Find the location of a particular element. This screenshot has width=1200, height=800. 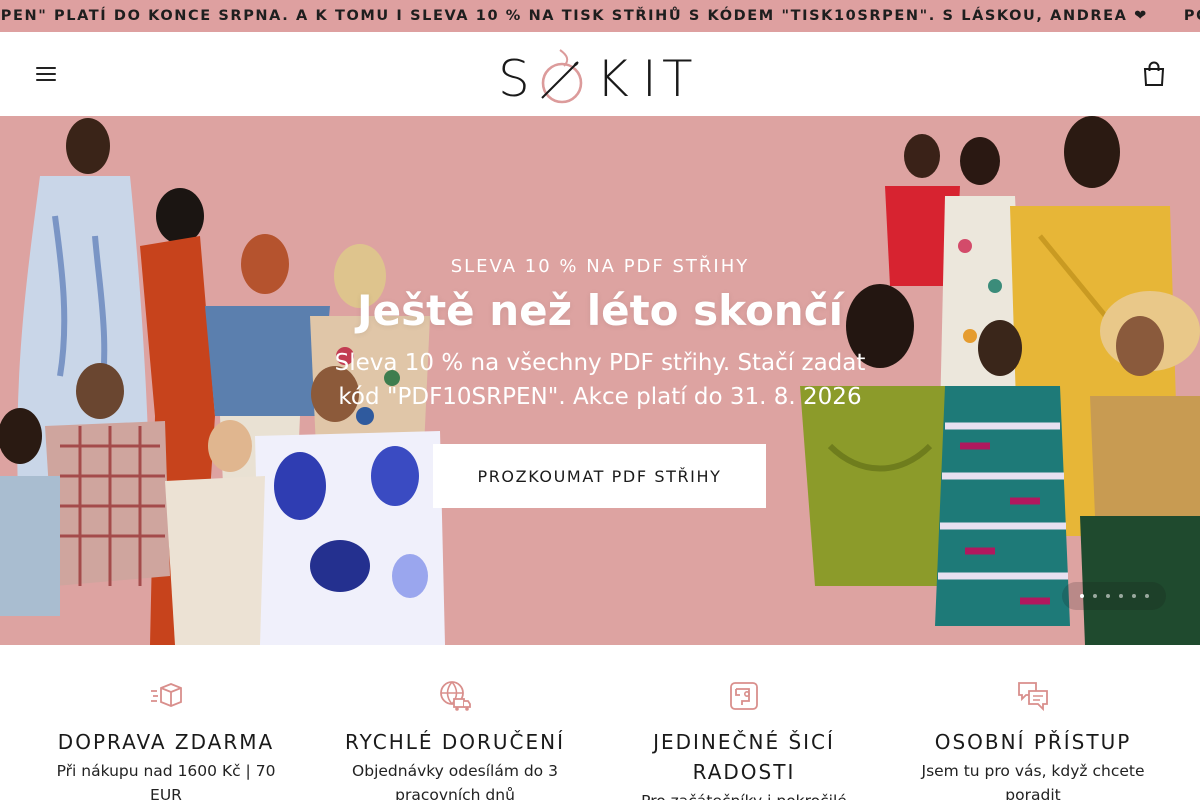

free-shipping-link: Při nákupu nad 1600 Kč | 70 EUR is located at coordinates (166, 779).